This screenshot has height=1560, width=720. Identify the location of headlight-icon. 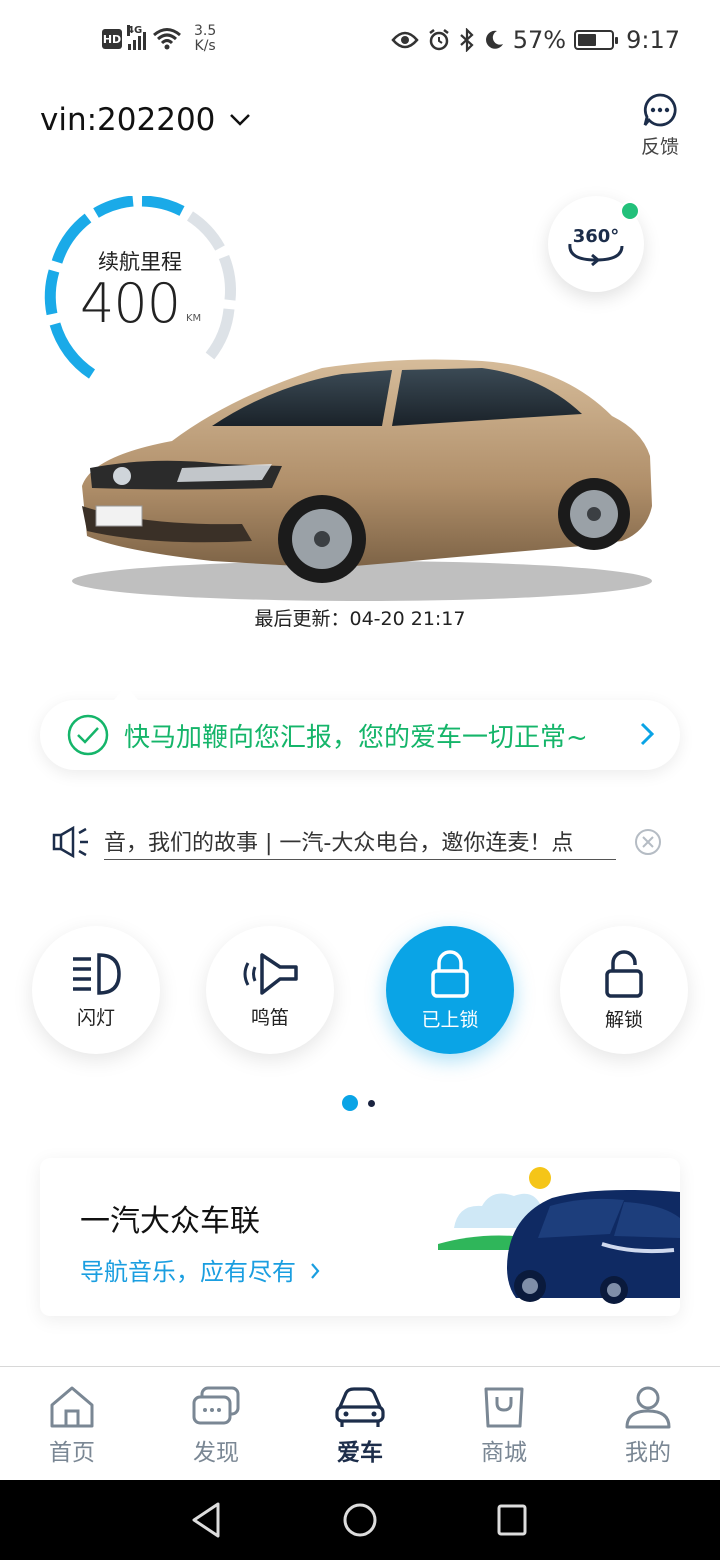
(97, 973).